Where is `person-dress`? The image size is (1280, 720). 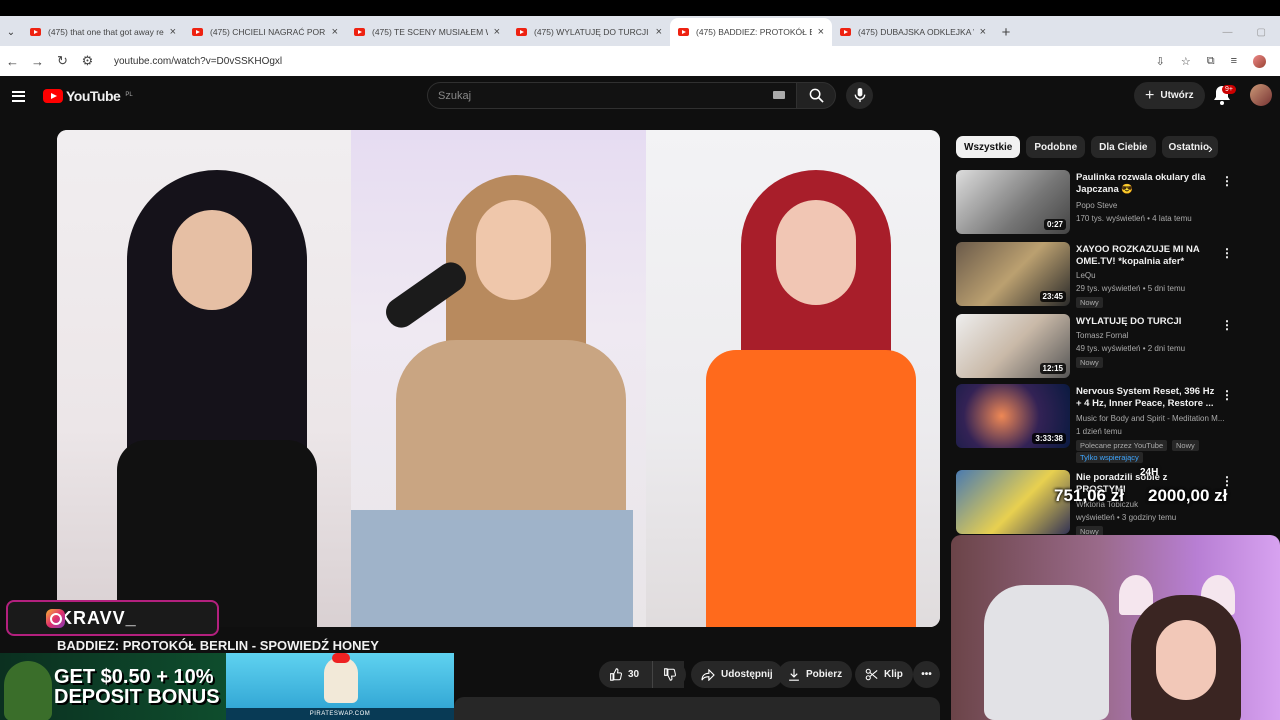
person-dress is located at coordinates (810, 488).